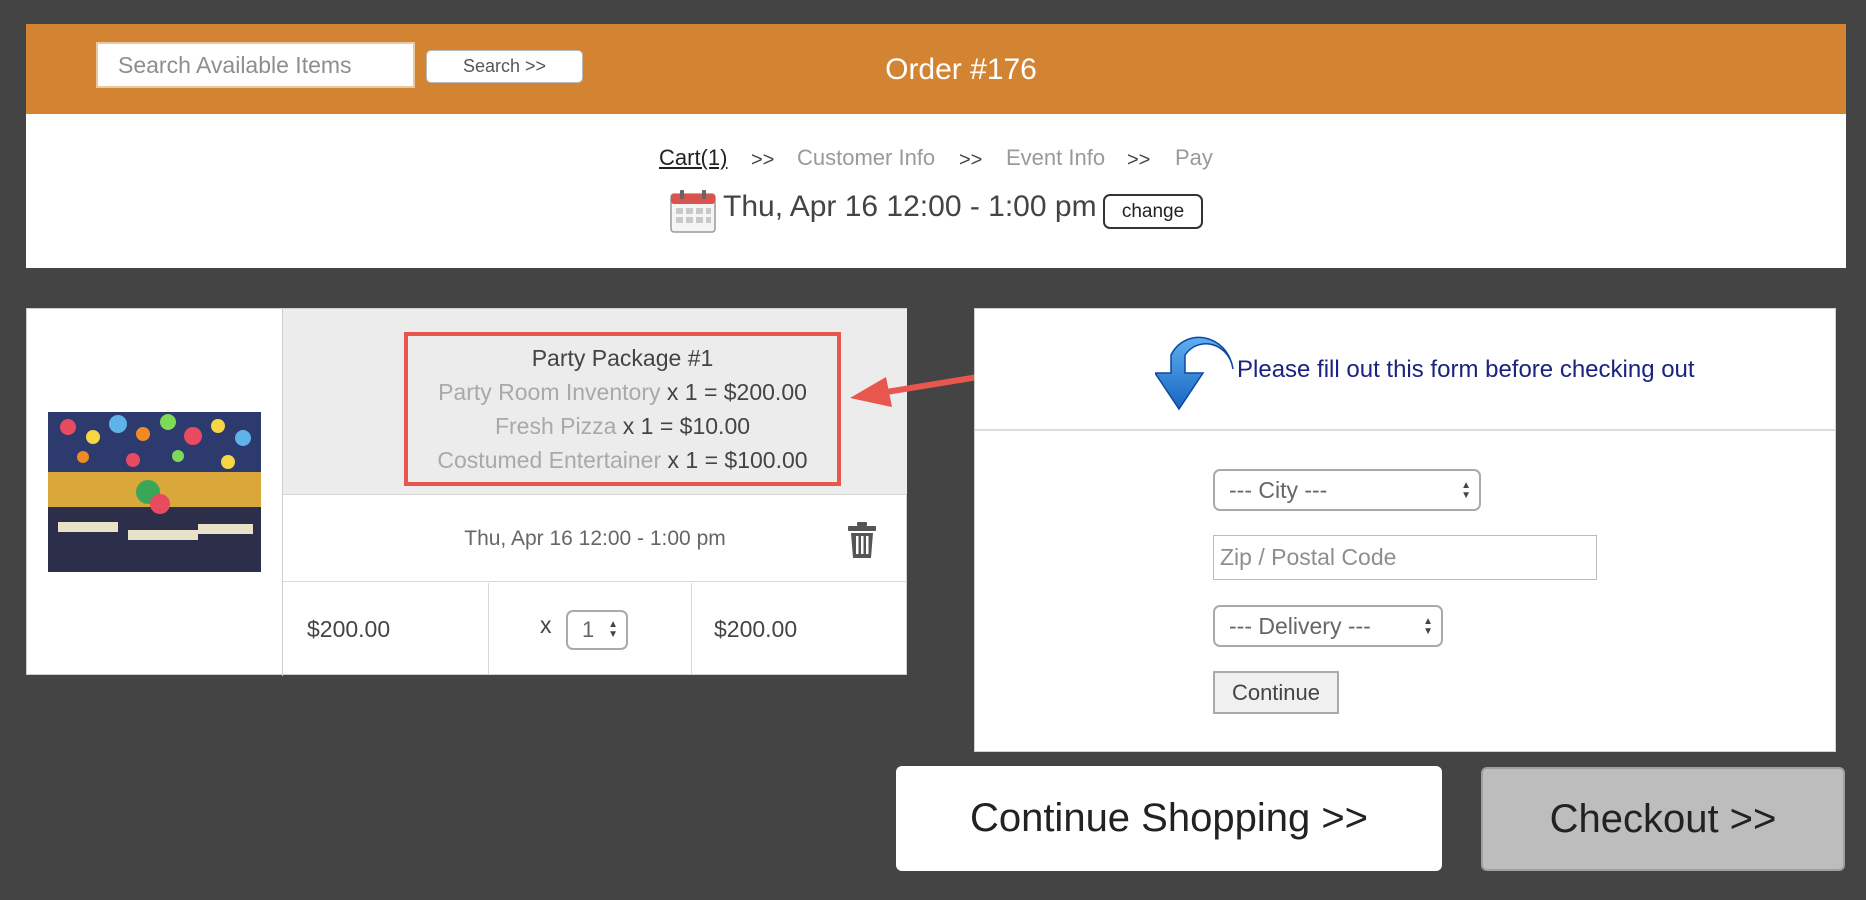 Image resolution: width=1866 pixels, height=900 pixels. What do you see at coordinates (1194, 373) in the screenshot?
I see `curved-arrow-down-icon` at bounding box center [1194, 373].